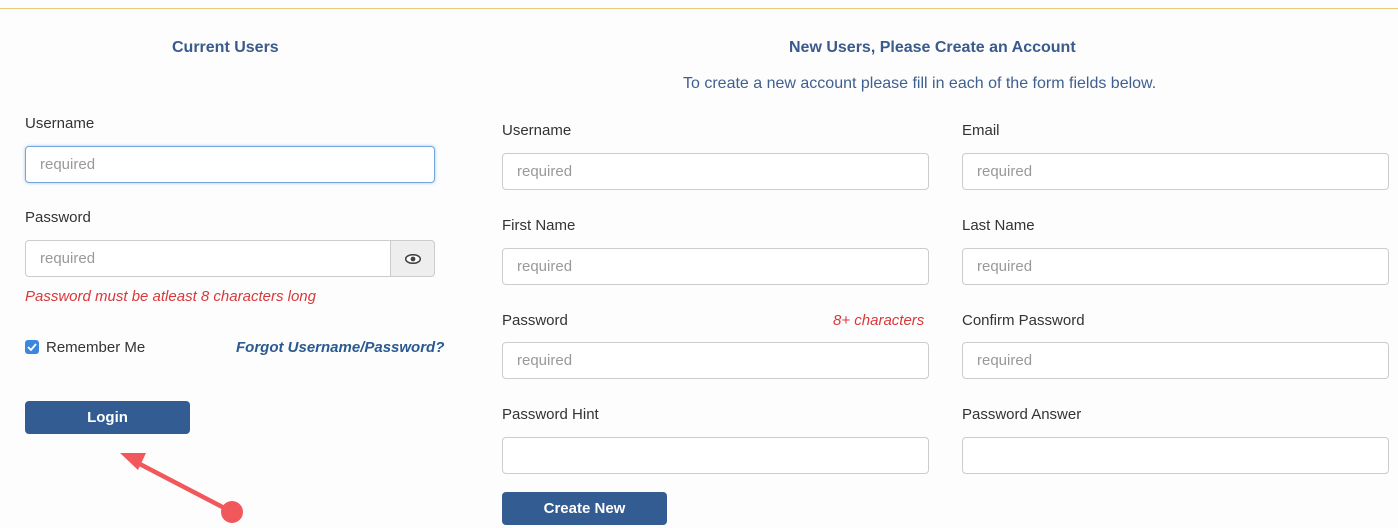  Describe the element at coordinates (96, 347) in the screenshot. I see `remember-me-label: Remember Me` at that location.